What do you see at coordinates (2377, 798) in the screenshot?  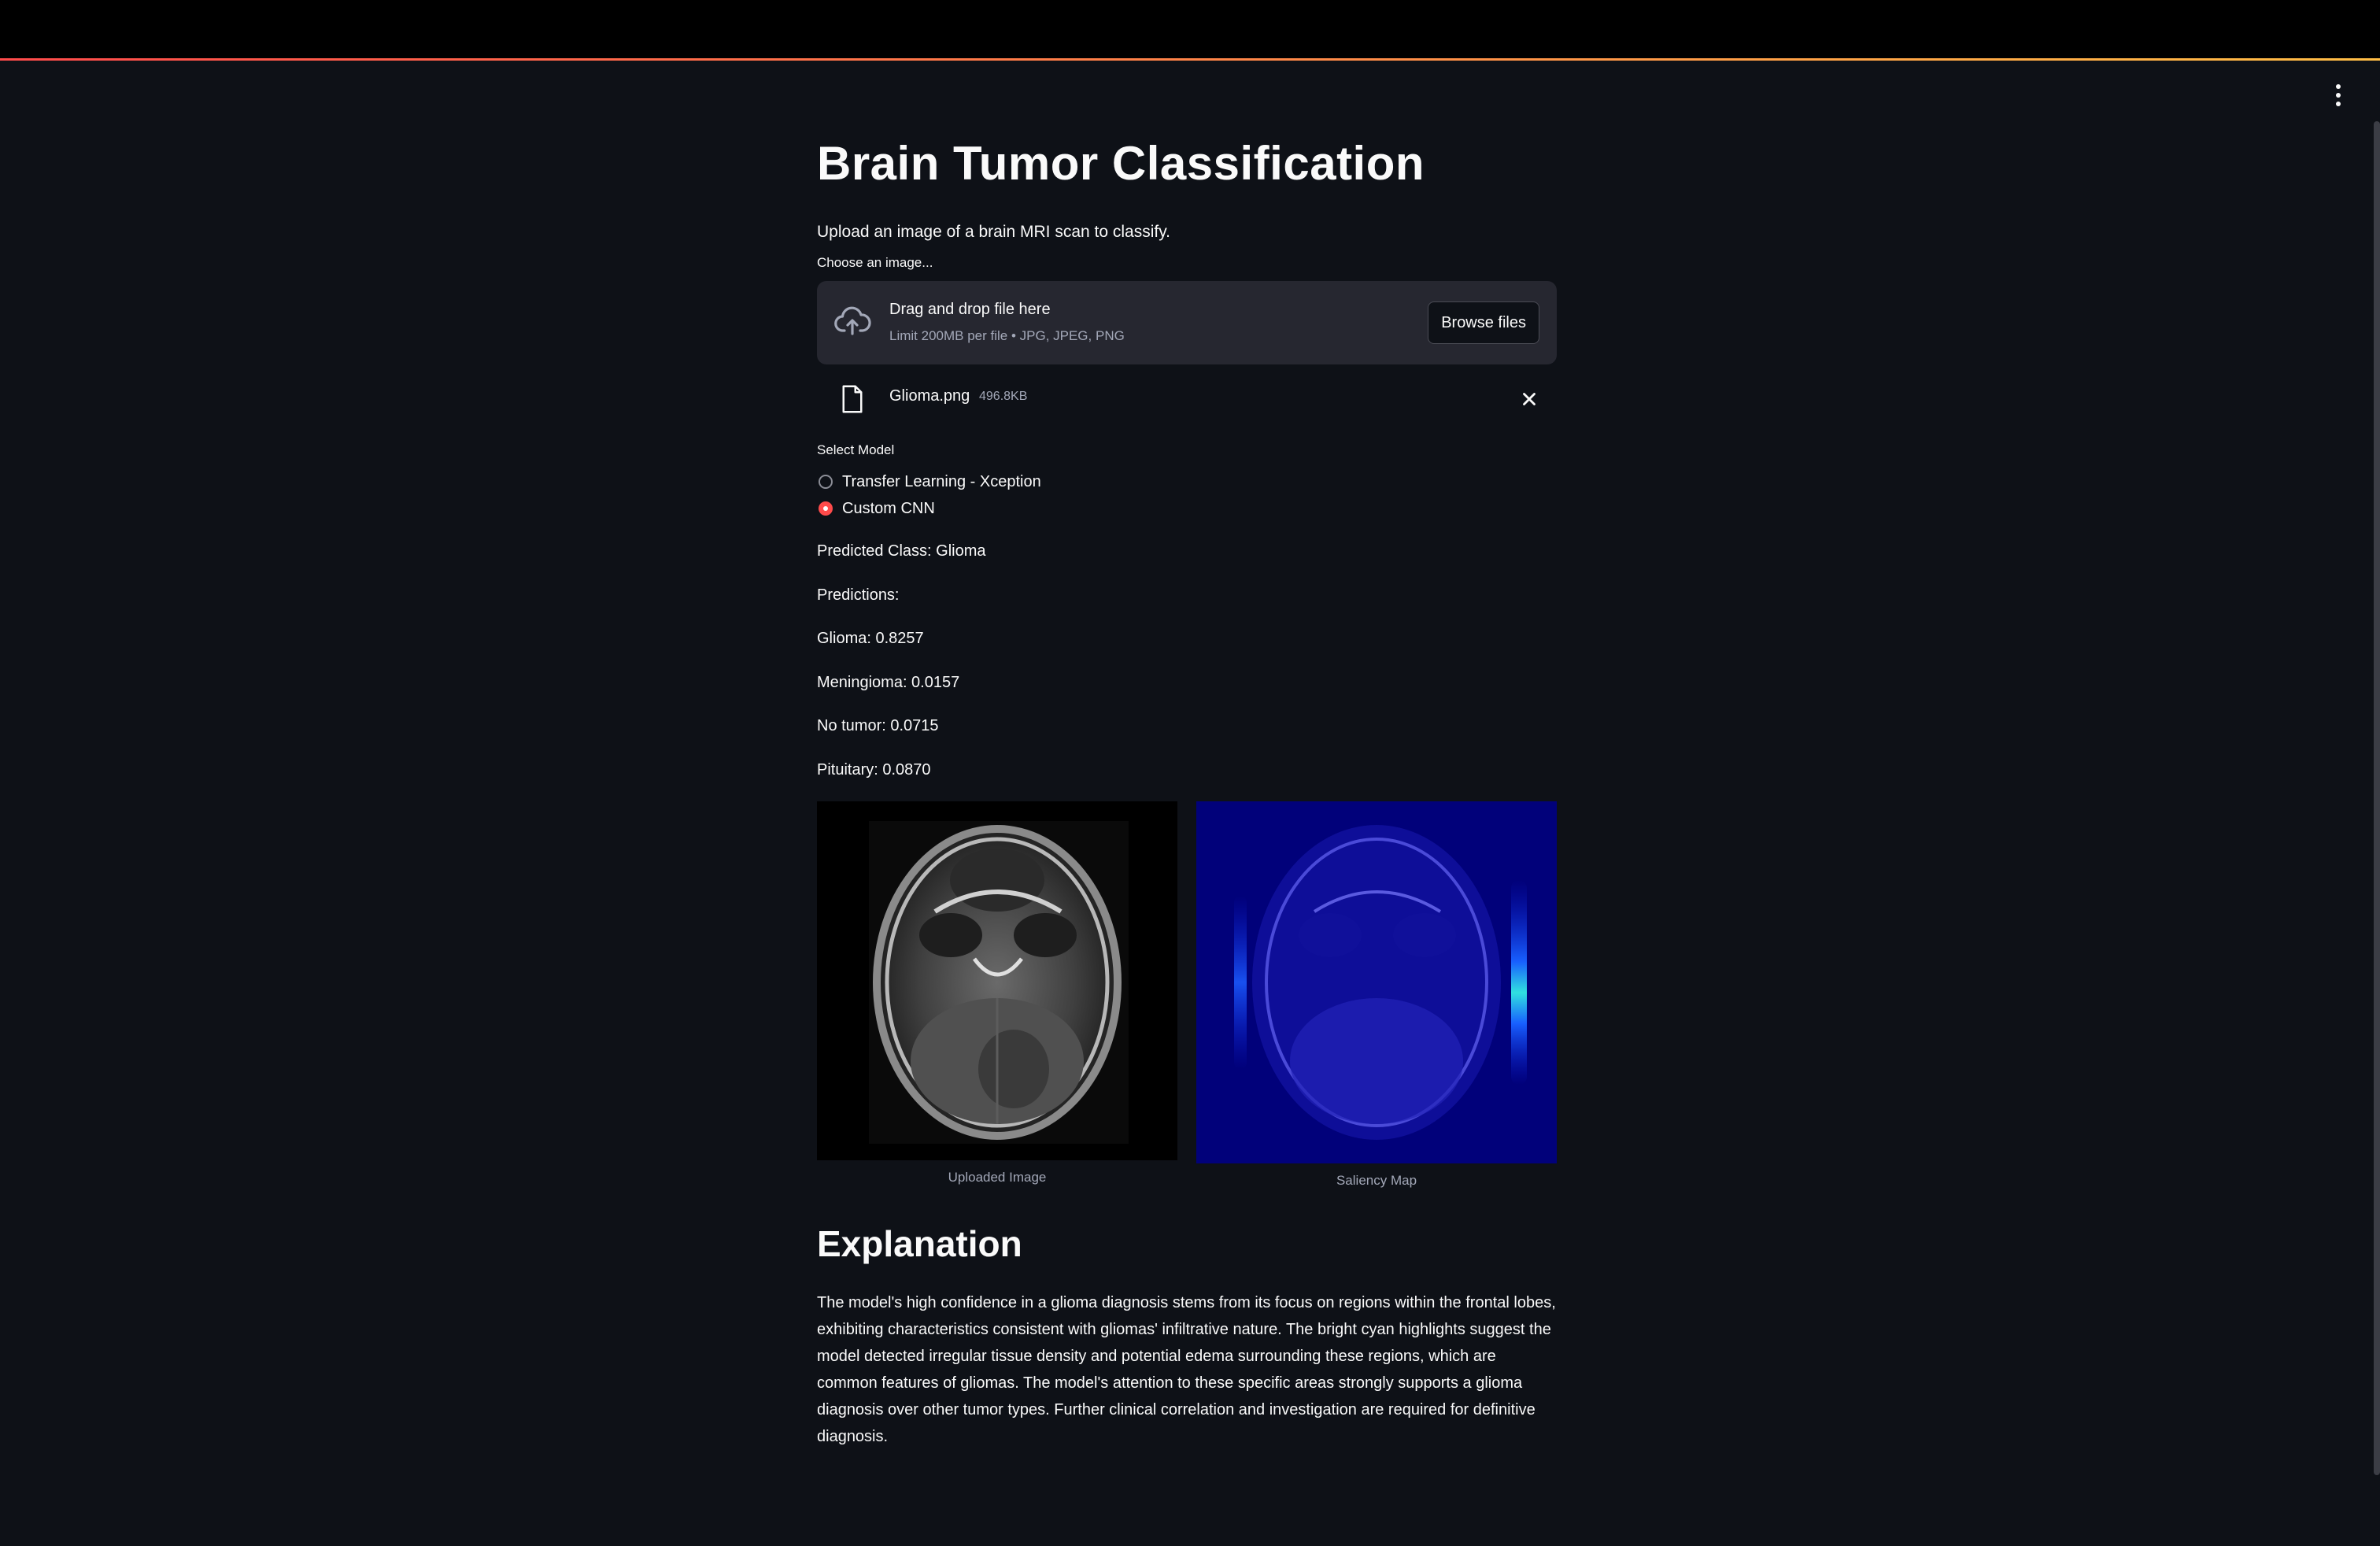 I see `scrollbar` at bounding box center [2377, 798].